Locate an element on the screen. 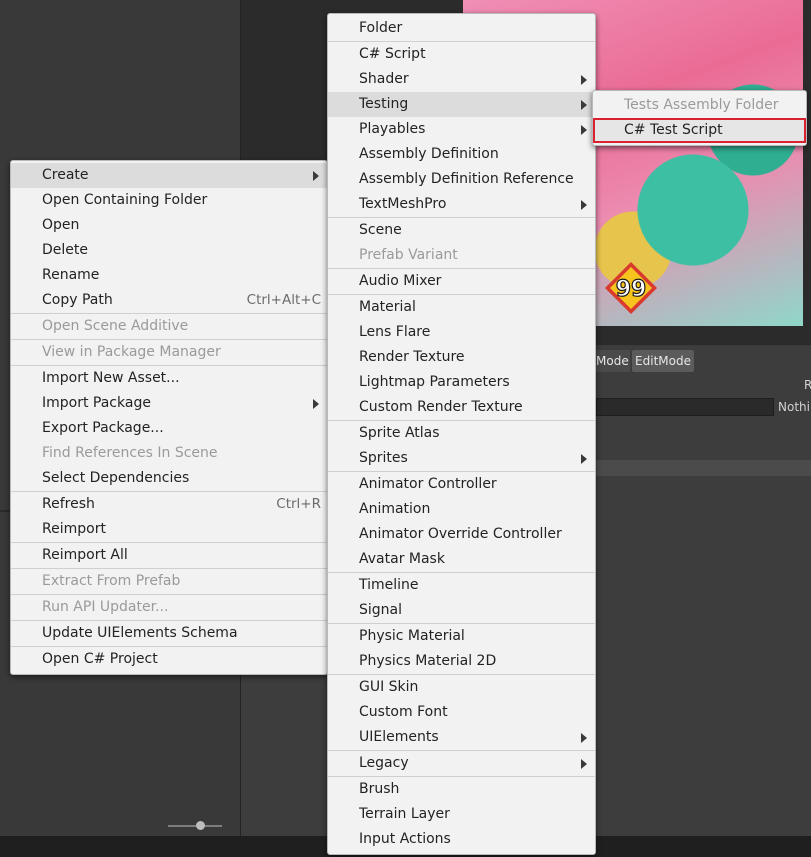 Image resolution: width=811 pixels, height=857 pixels. menu-item-sprites: Sprites is located at coordinates (461, 458).